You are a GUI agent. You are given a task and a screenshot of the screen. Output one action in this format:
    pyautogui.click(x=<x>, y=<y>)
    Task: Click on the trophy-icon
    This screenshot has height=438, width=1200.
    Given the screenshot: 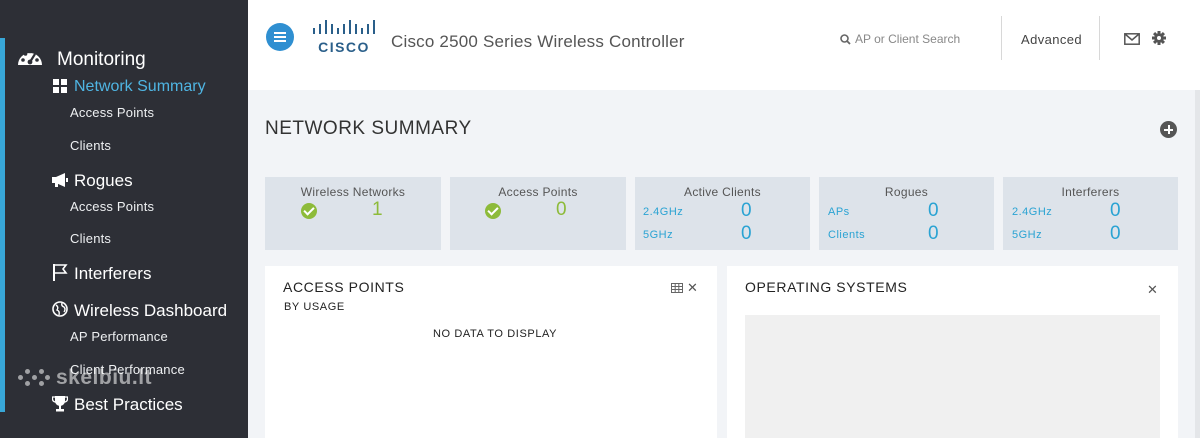 What is the action you would take?
    pyautogui.click(x=60, y=404)
    